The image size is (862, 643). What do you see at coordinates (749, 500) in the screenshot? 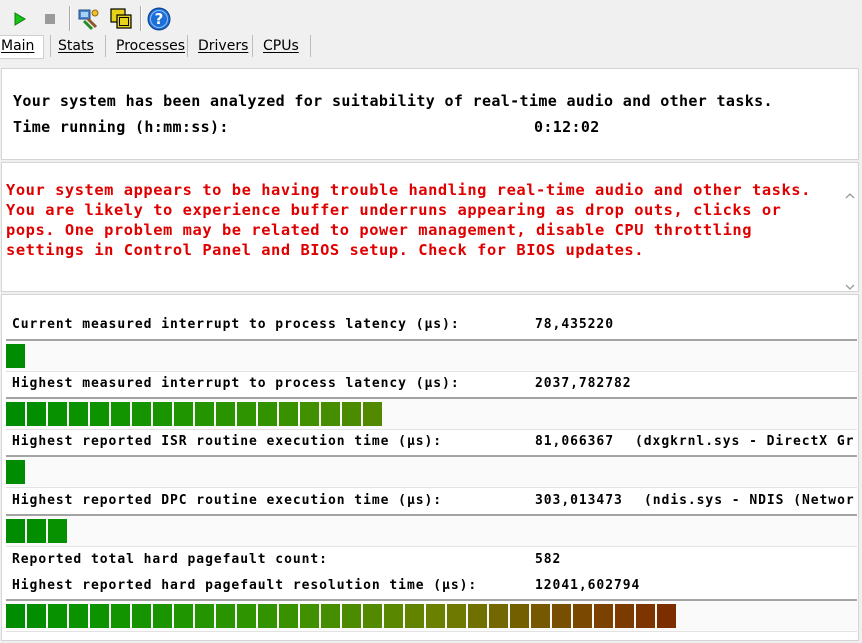
I see `dpc-driver-detail: (ndis.sys - NDIS (Networ` at bounding box center [749, 500].